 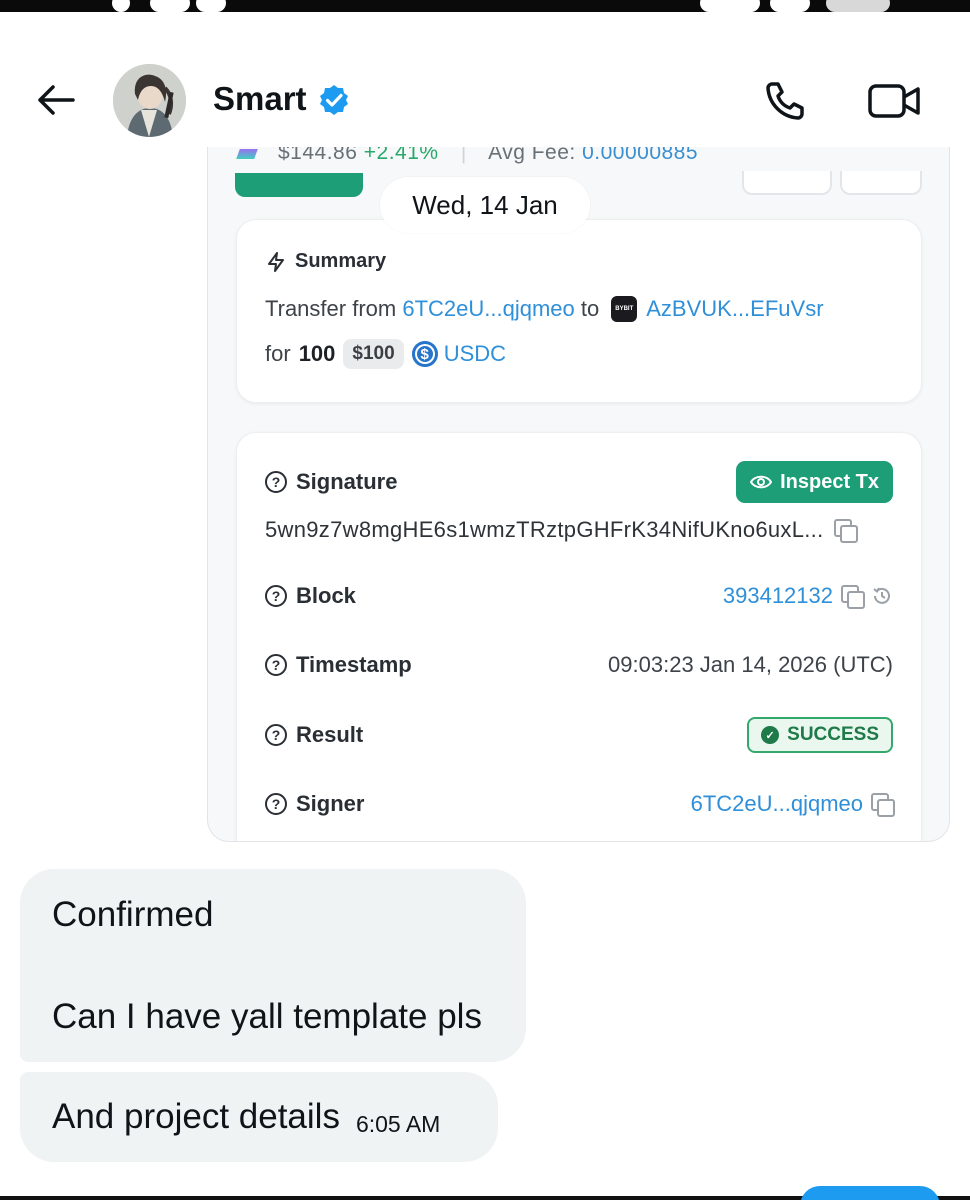 I want to click on message-timestamp: 6:05 AM, so click(x=398, y=1123).